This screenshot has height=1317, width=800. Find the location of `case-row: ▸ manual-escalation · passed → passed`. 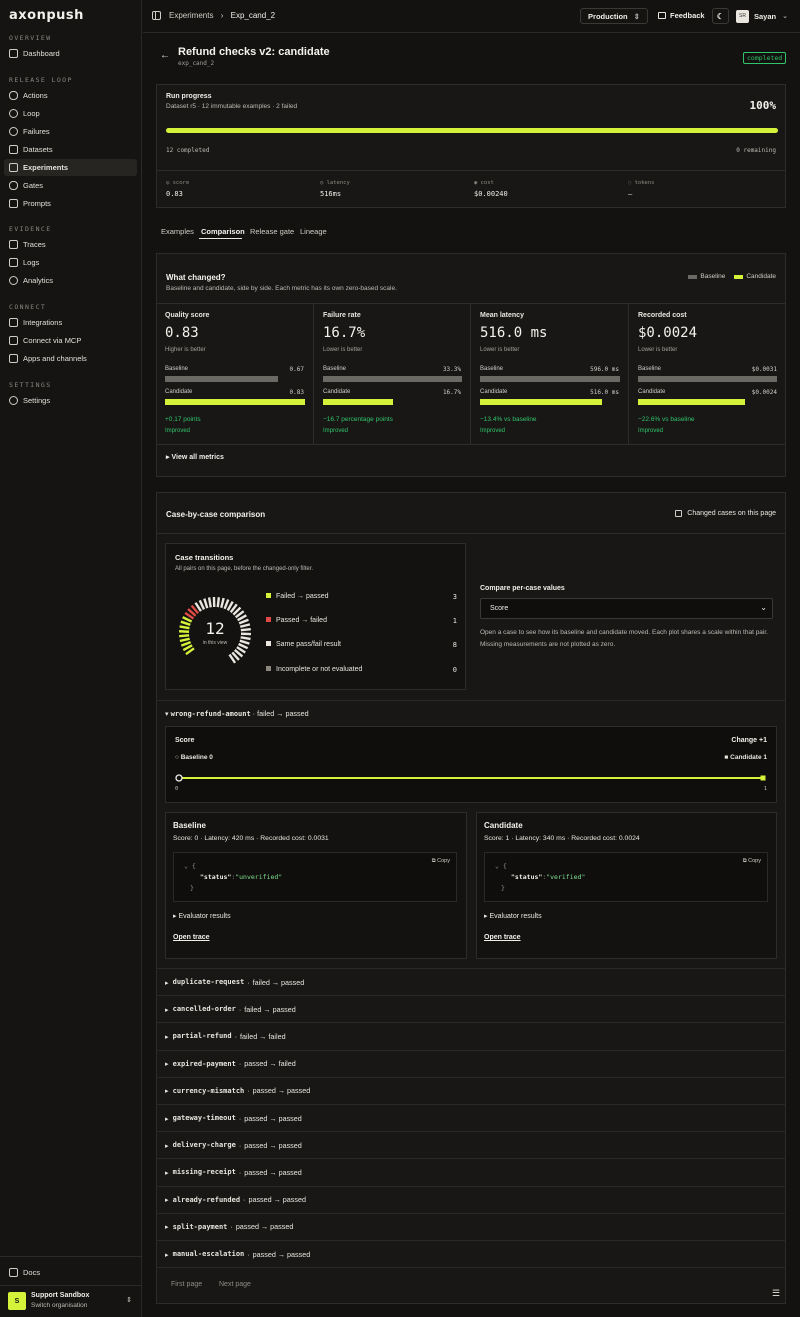

case-row: ▸ manual-escalation · passed → passed is located at coordinates (471, 1253).